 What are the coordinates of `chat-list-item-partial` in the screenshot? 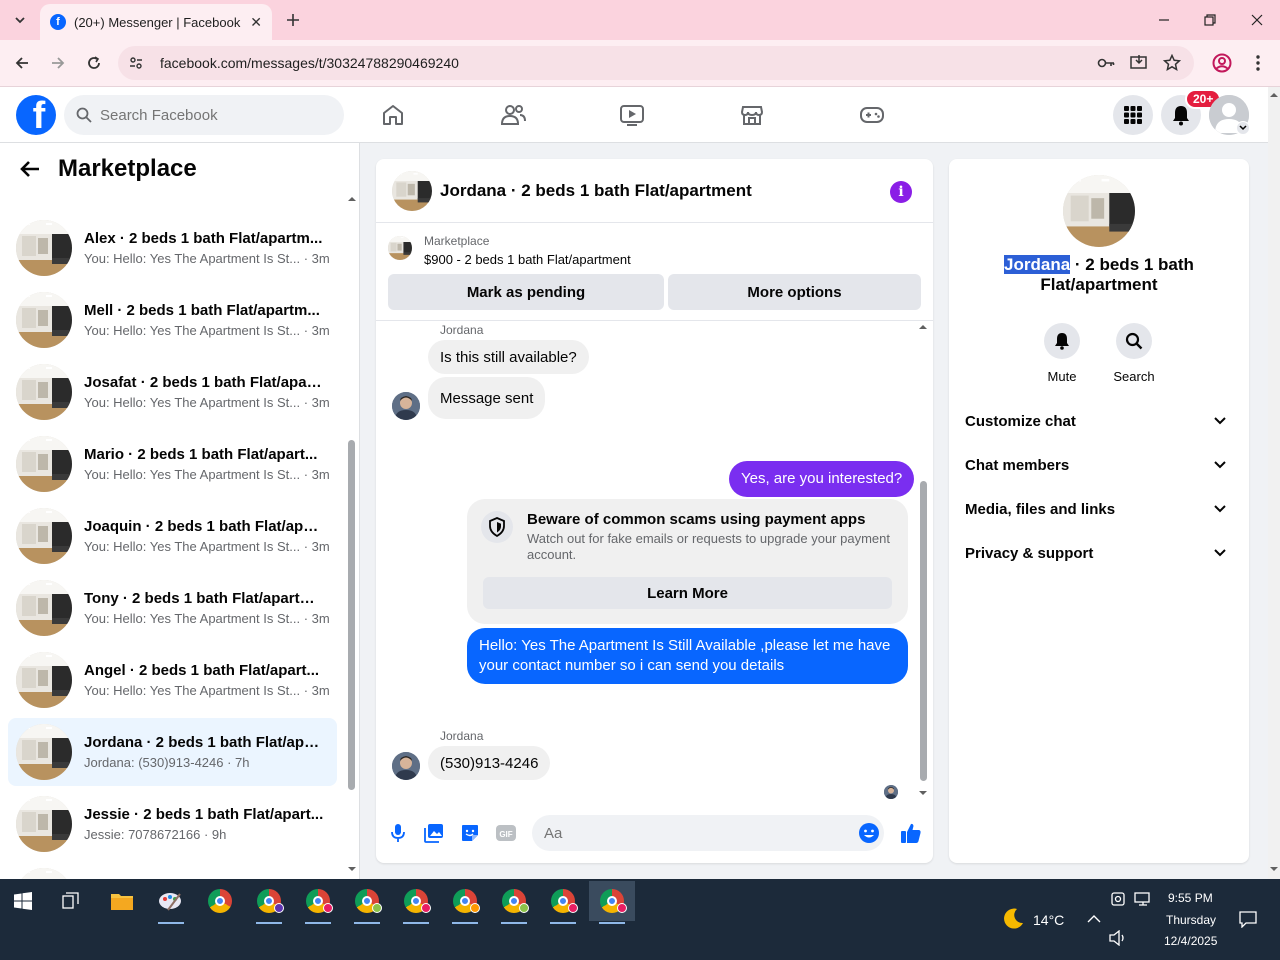 It's located at (172, 870).